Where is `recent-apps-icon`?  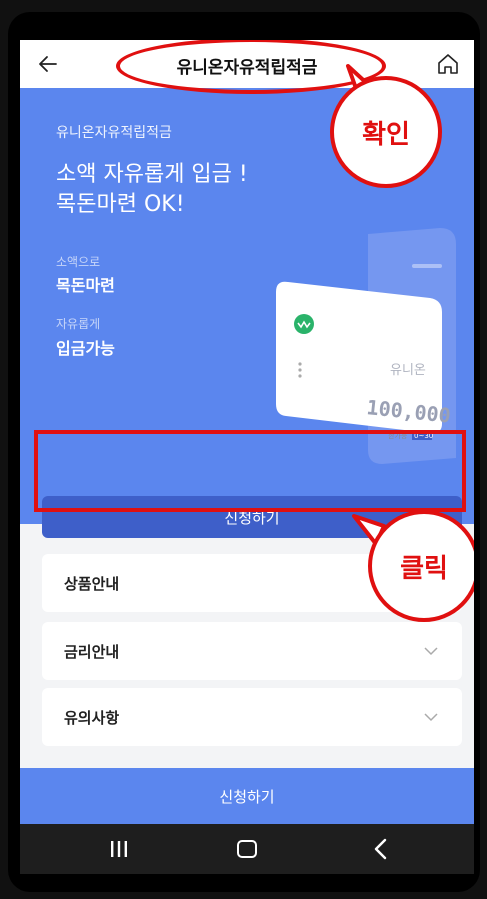
recent-apps-icon is located at coordinates (119, 849).